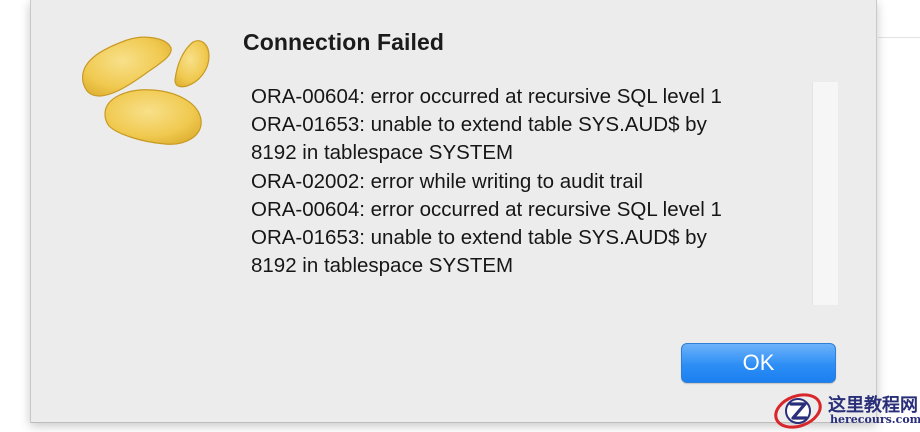 The width and height of the screenshot is (920, 432). What do you see at coordinates (798, 411) in the screenshot?
I see `z-logo-icon` at bounding box center [798, 411].